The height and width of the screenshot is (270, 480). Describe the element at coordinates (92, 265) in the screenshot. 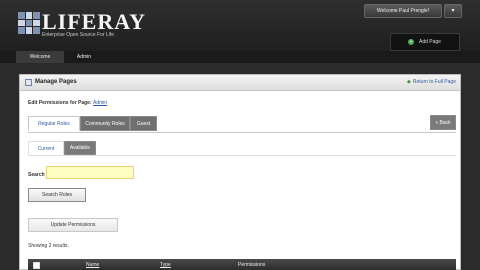

I see `column-header-name: Name` at that location.